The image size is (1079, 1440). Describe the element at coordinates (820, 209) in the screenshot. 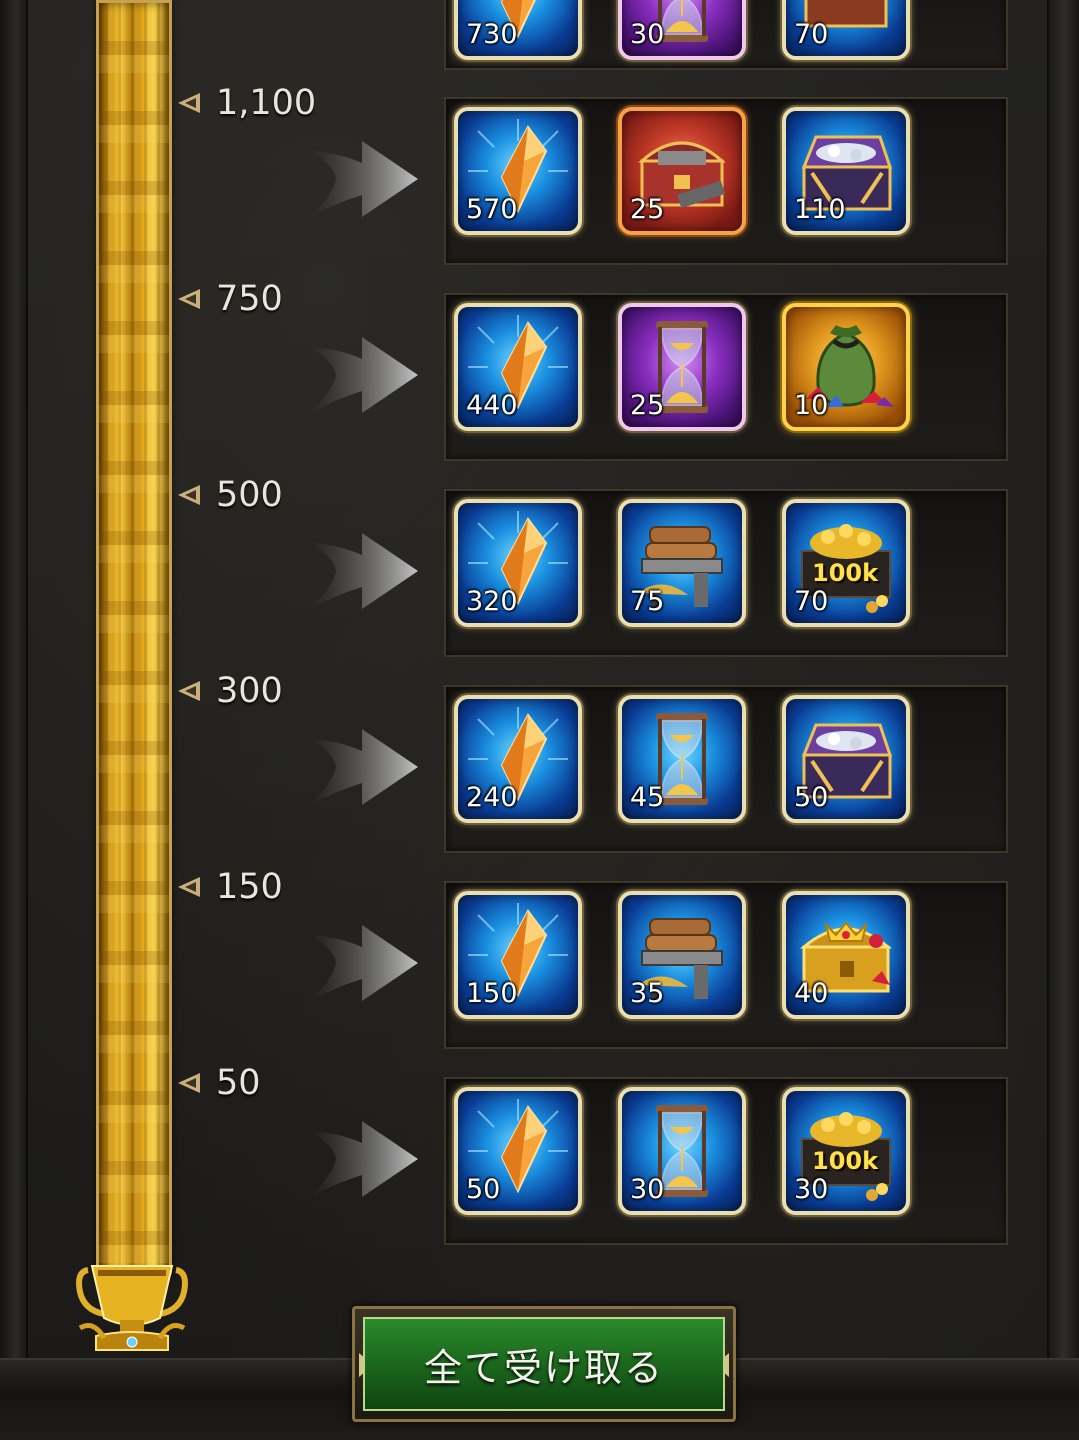

I see `reward-quantity: 110` at that location.